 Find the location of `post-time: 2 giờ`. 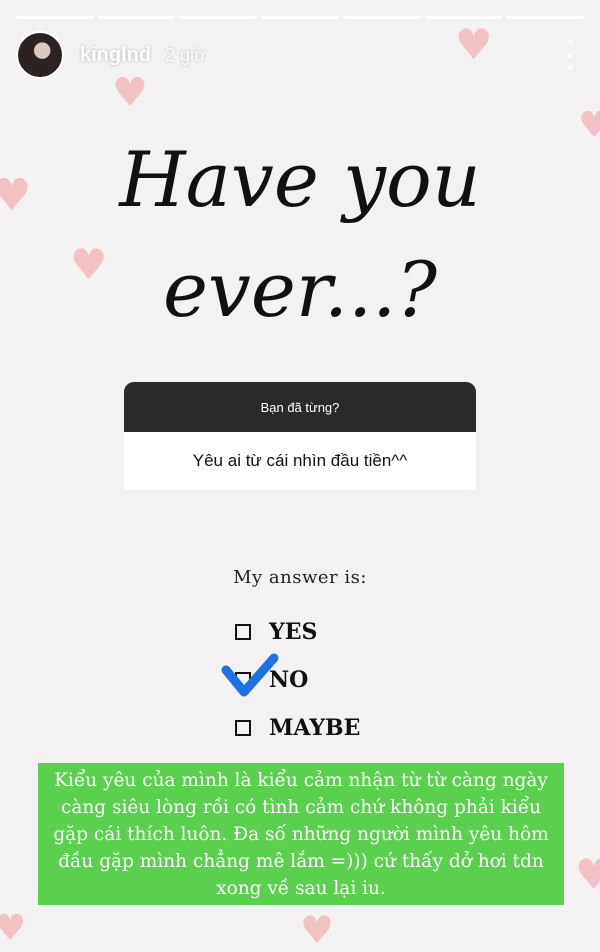

post-time: 2 giờ is located at coordinates (185, 54).